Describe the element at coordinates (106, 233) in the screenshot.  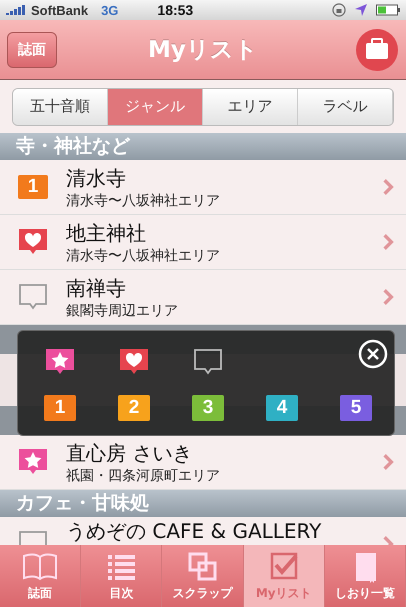
I see `place-name: 地主神社` at that location.